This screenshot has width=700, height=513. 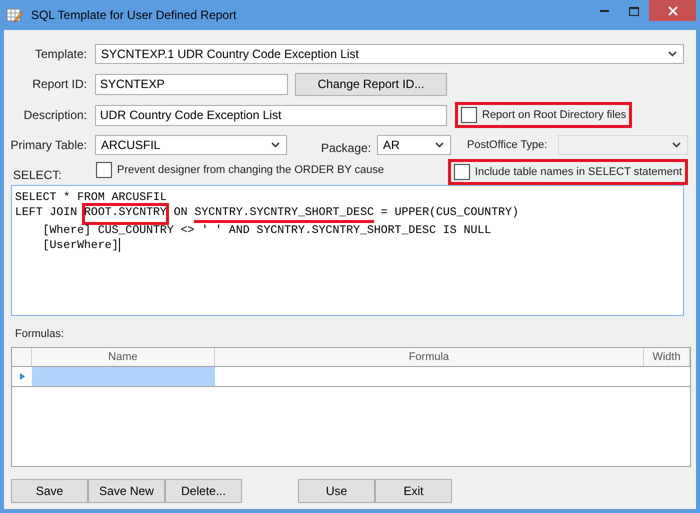 I want to click on column-header: Formula, so click(x=429, y=357).